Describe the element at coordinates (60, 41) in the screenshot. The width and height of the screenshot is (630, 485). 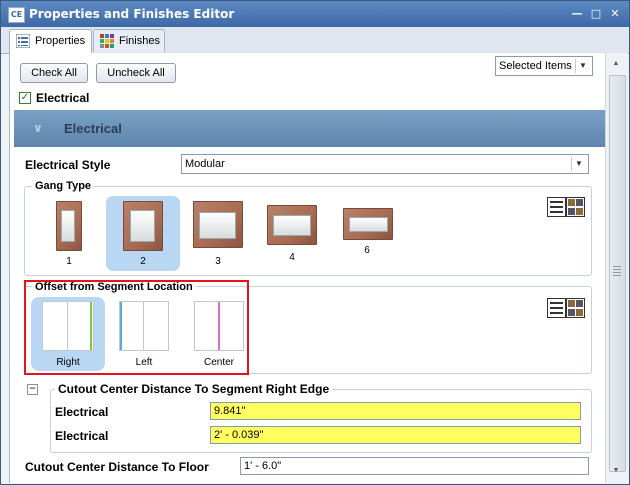
I see `tab-properties-label: Properties` at that location.